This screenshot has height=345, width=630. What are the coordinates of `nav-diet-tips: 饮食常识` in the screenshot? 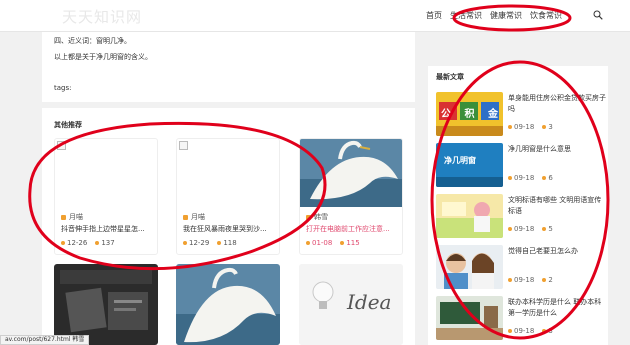 It's located at (546, 15).